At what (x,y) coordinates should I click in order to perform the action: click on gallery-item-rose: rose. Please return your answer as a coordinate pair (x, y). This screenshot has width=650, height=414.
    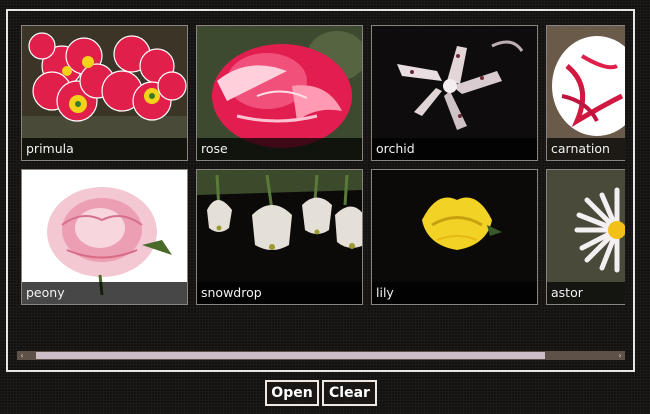
    Looking at the image, I should click on (279, 93).